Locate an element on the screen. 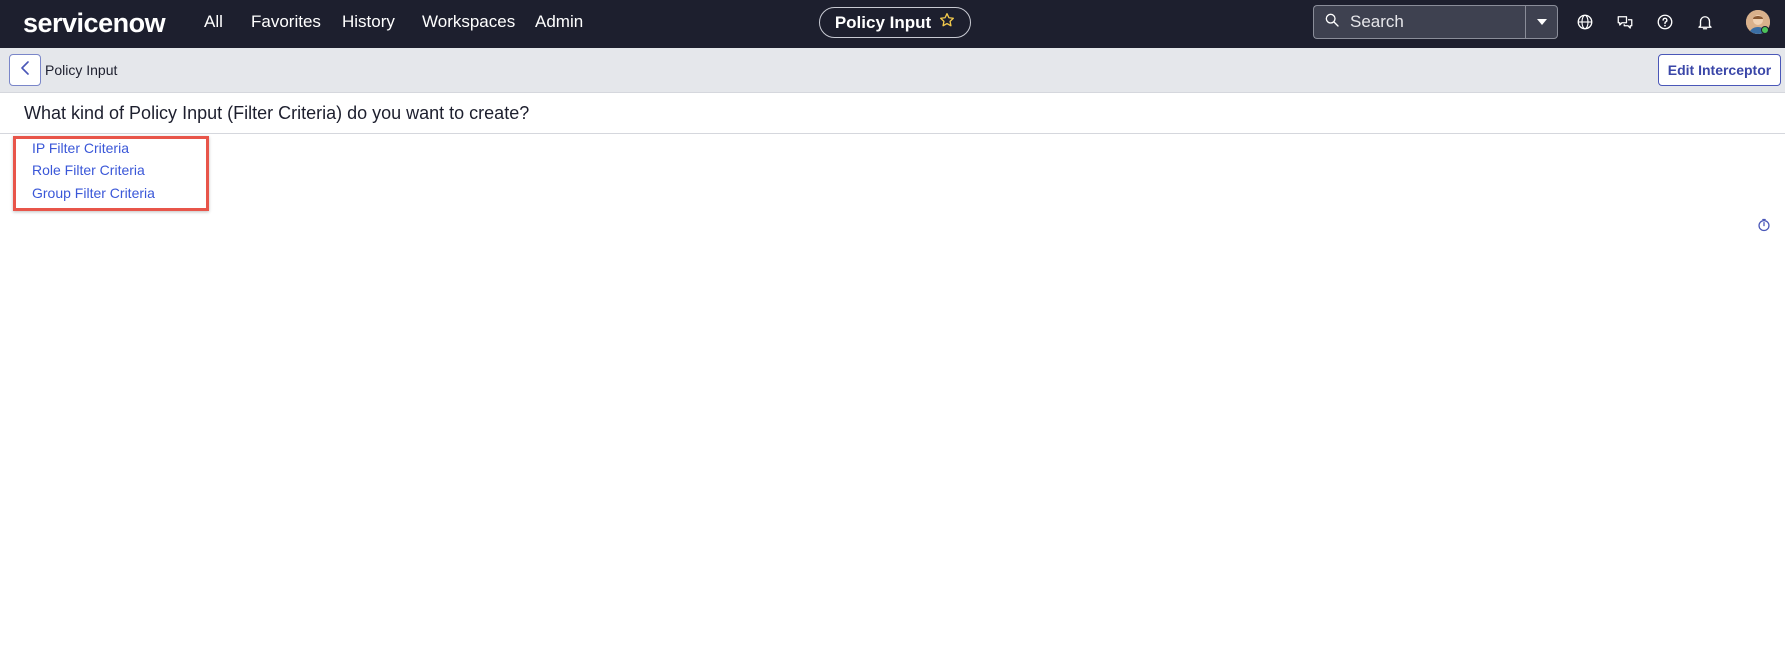  chevron-left-icon is located at coordinates (25, 70).